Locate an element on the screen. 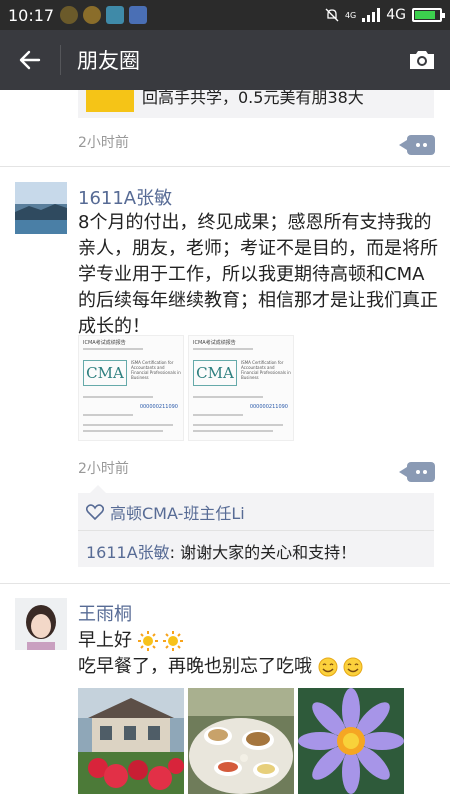  likes-row: 高顿CMA-班主任Li is located at coordinates (165, 512).